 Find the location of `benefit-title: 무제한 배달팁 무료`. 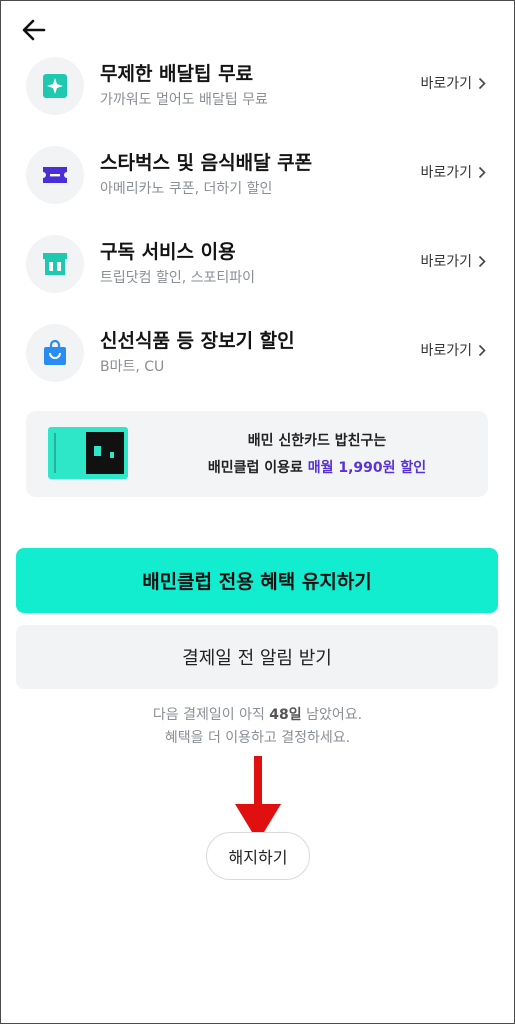

benefit-title: 무제한 배달팁 무료 is located at coordinates (177, 74).